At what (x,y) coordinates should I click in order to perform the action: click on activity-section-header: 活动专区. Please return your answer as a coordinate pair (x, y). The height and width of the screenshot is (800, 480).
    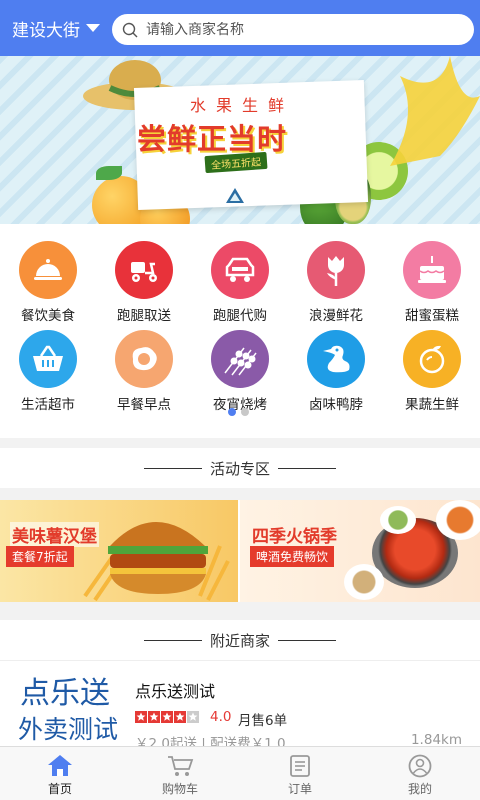
    Looking at the image, I should click on (240, 468).